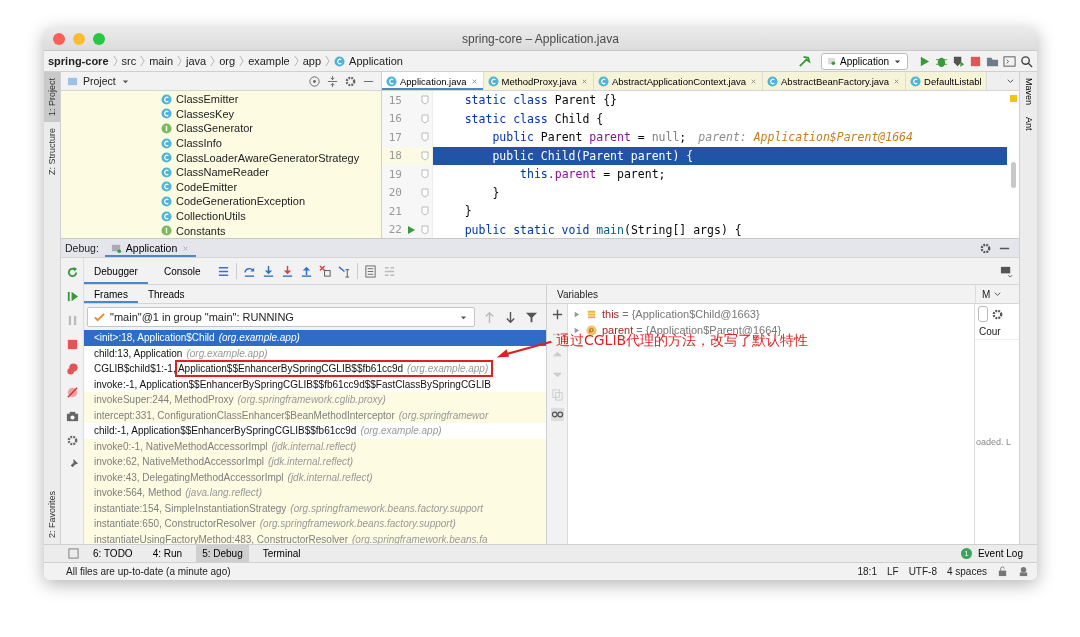 Image resolution: width=1080 pixels, height=637 pixels. I want to click on run-configuration-dropdown: Application, so click(864, 61).